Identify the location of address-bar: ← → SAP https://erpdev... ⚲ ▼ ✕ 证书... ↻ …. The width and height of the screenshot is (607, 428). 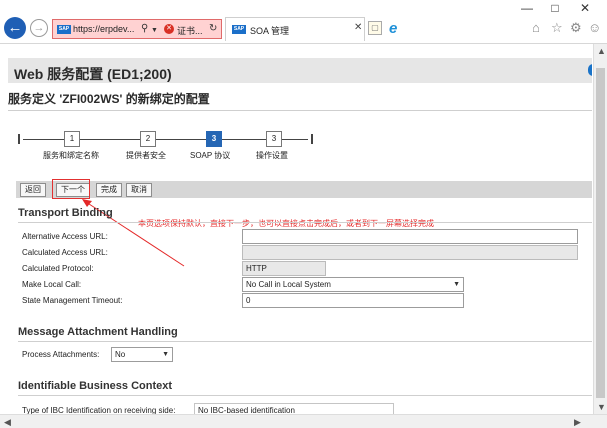
(303, 29).